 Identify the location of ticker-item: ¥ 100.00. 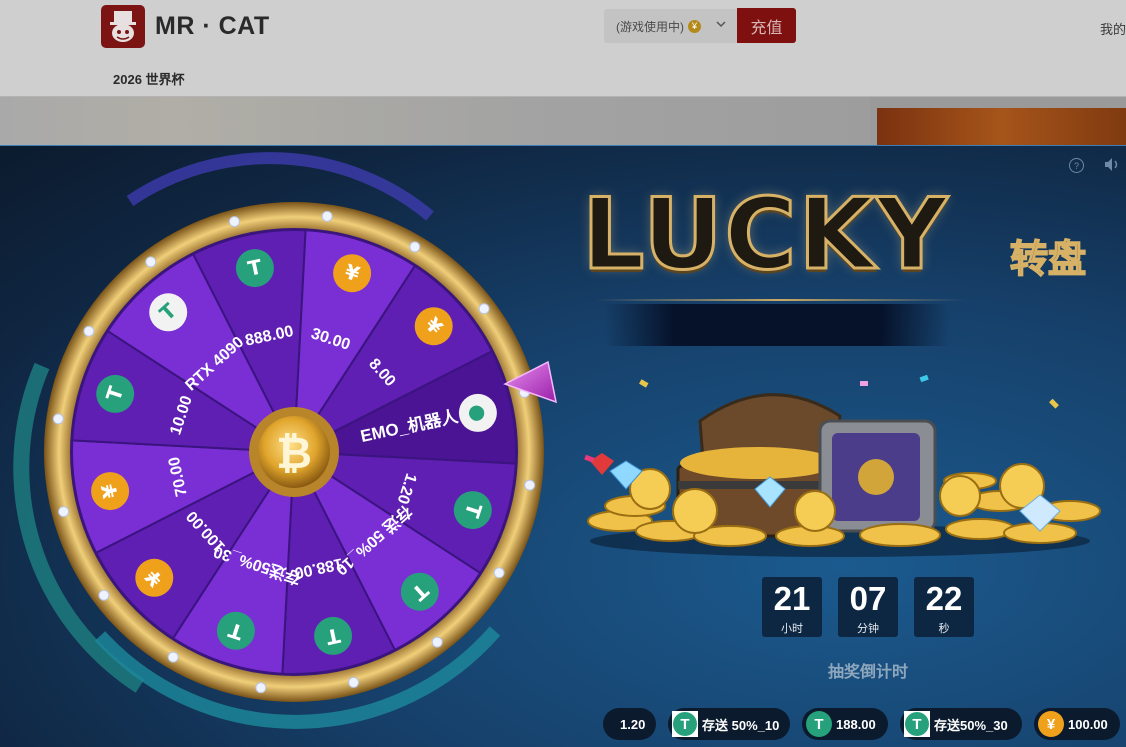
(1077, 724).